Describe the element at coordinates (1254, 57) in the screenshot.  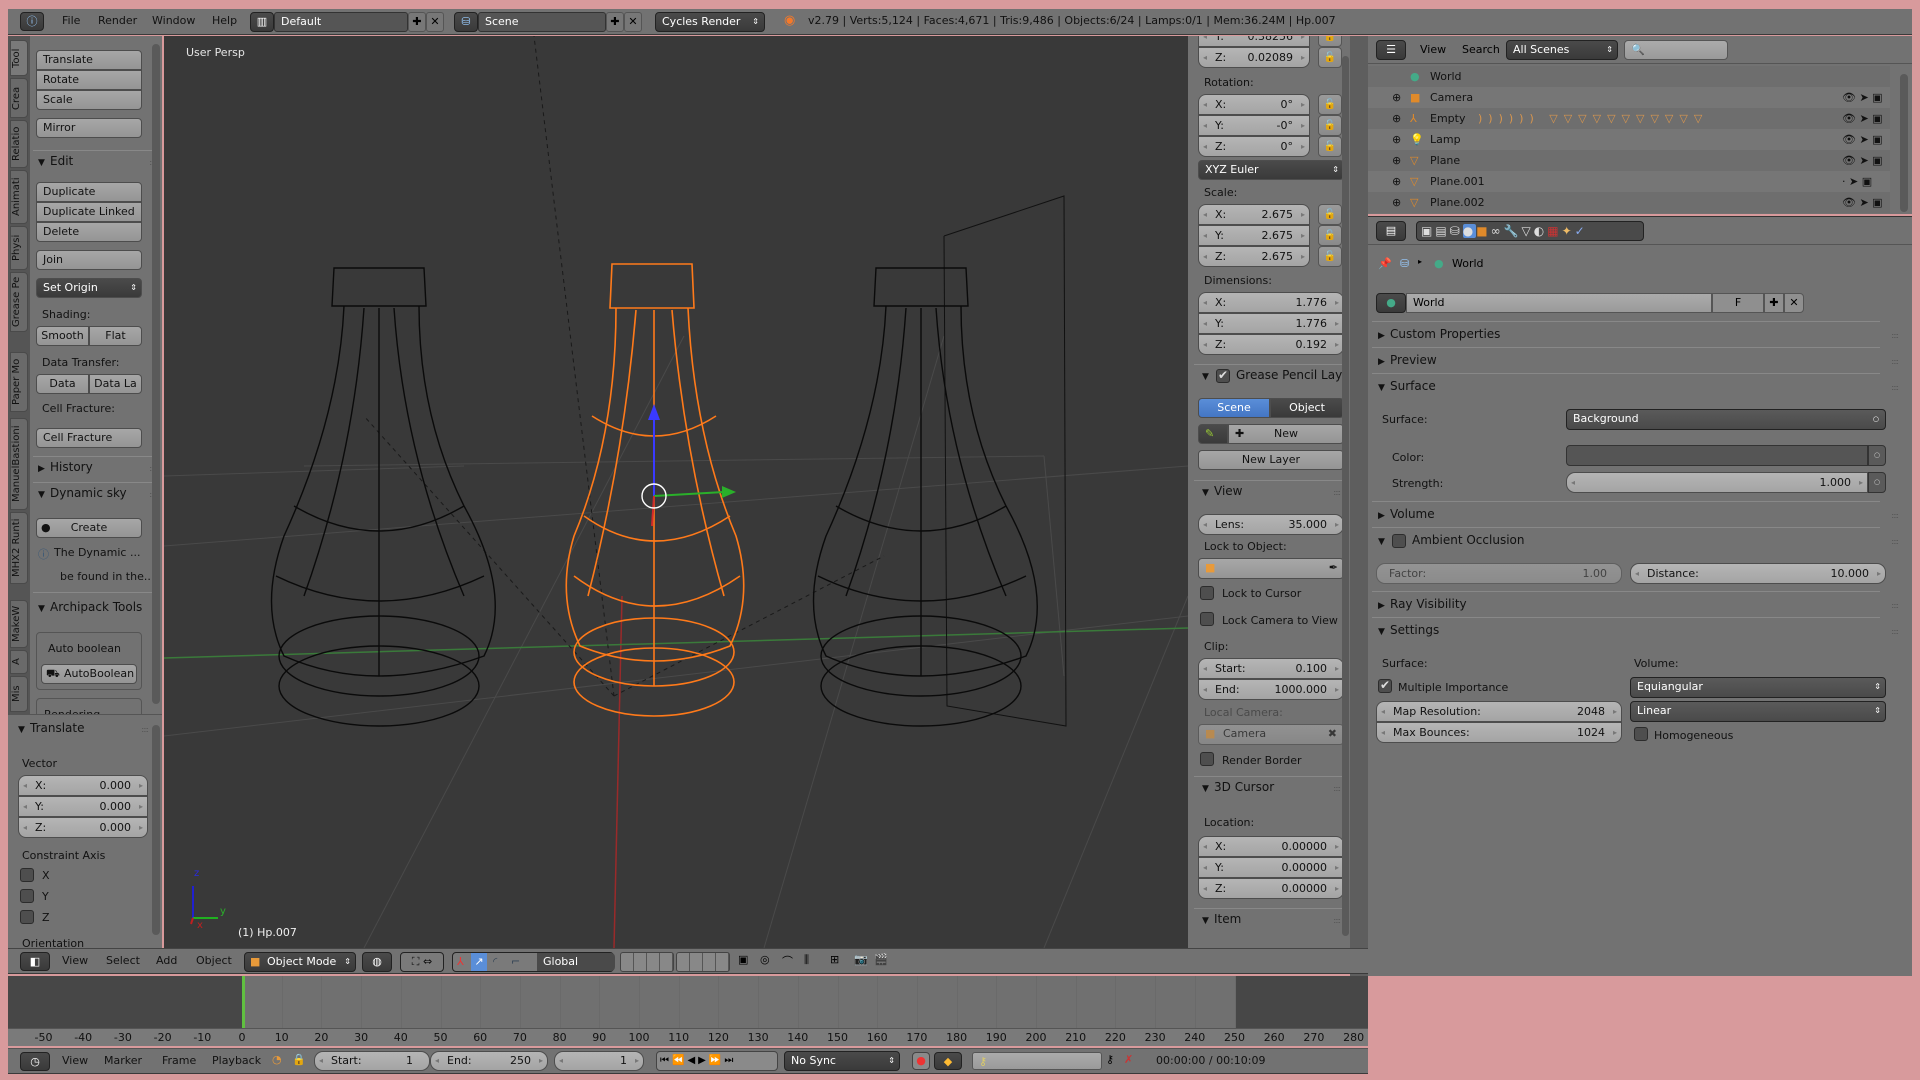
I see `location-z-field: ◂ Z: 0.02089 ▸` at that location.